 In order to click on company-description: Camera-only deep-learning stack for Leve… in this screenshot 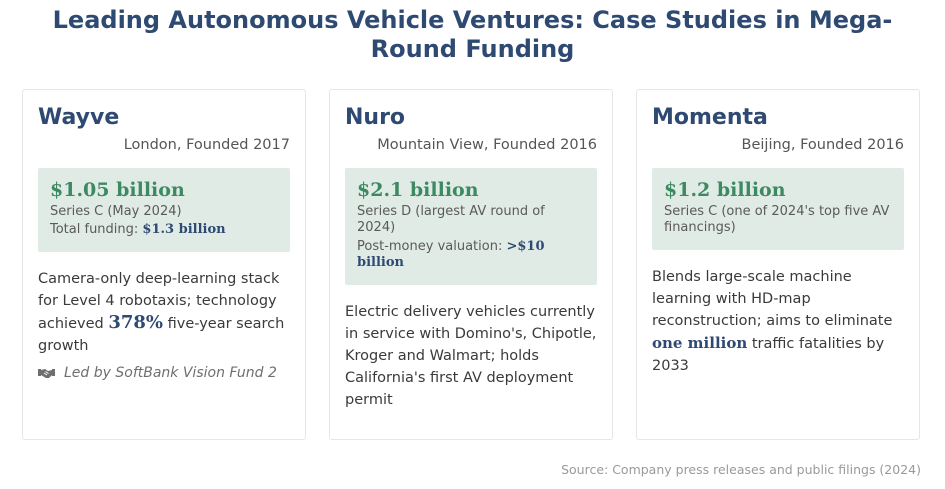, I will do `click(164, 312)`.